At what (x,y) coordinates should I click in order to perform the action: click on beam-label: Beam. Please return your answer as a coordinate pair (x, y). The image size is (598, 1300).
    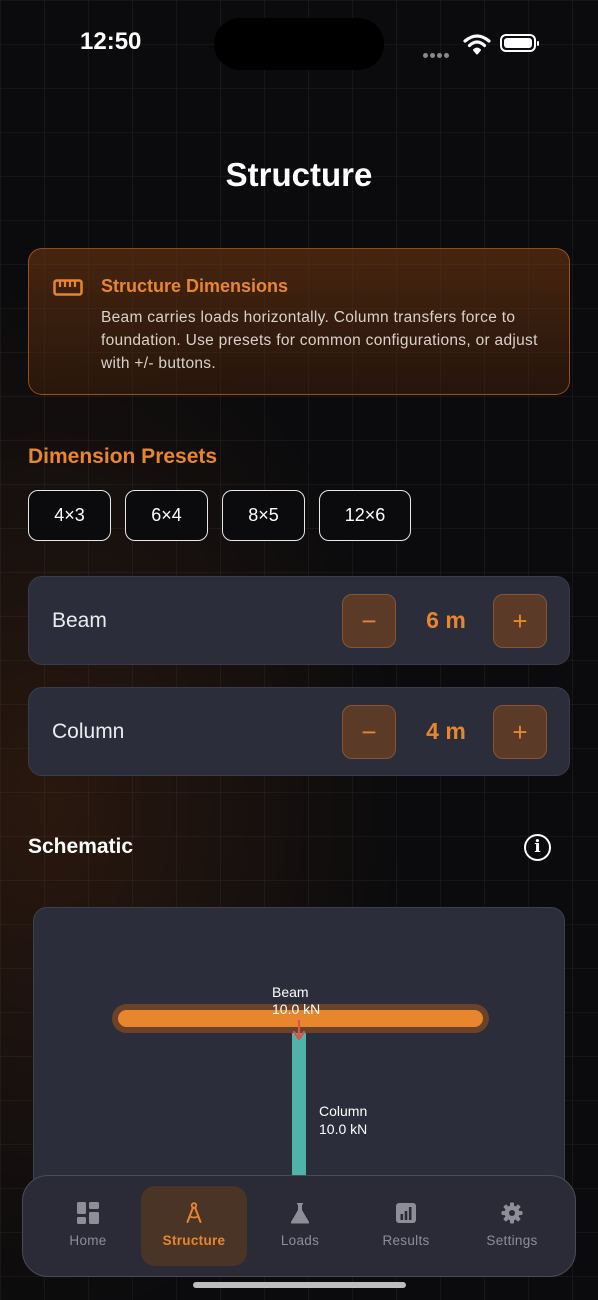
    Looking at the image, I should click on (79, 620).